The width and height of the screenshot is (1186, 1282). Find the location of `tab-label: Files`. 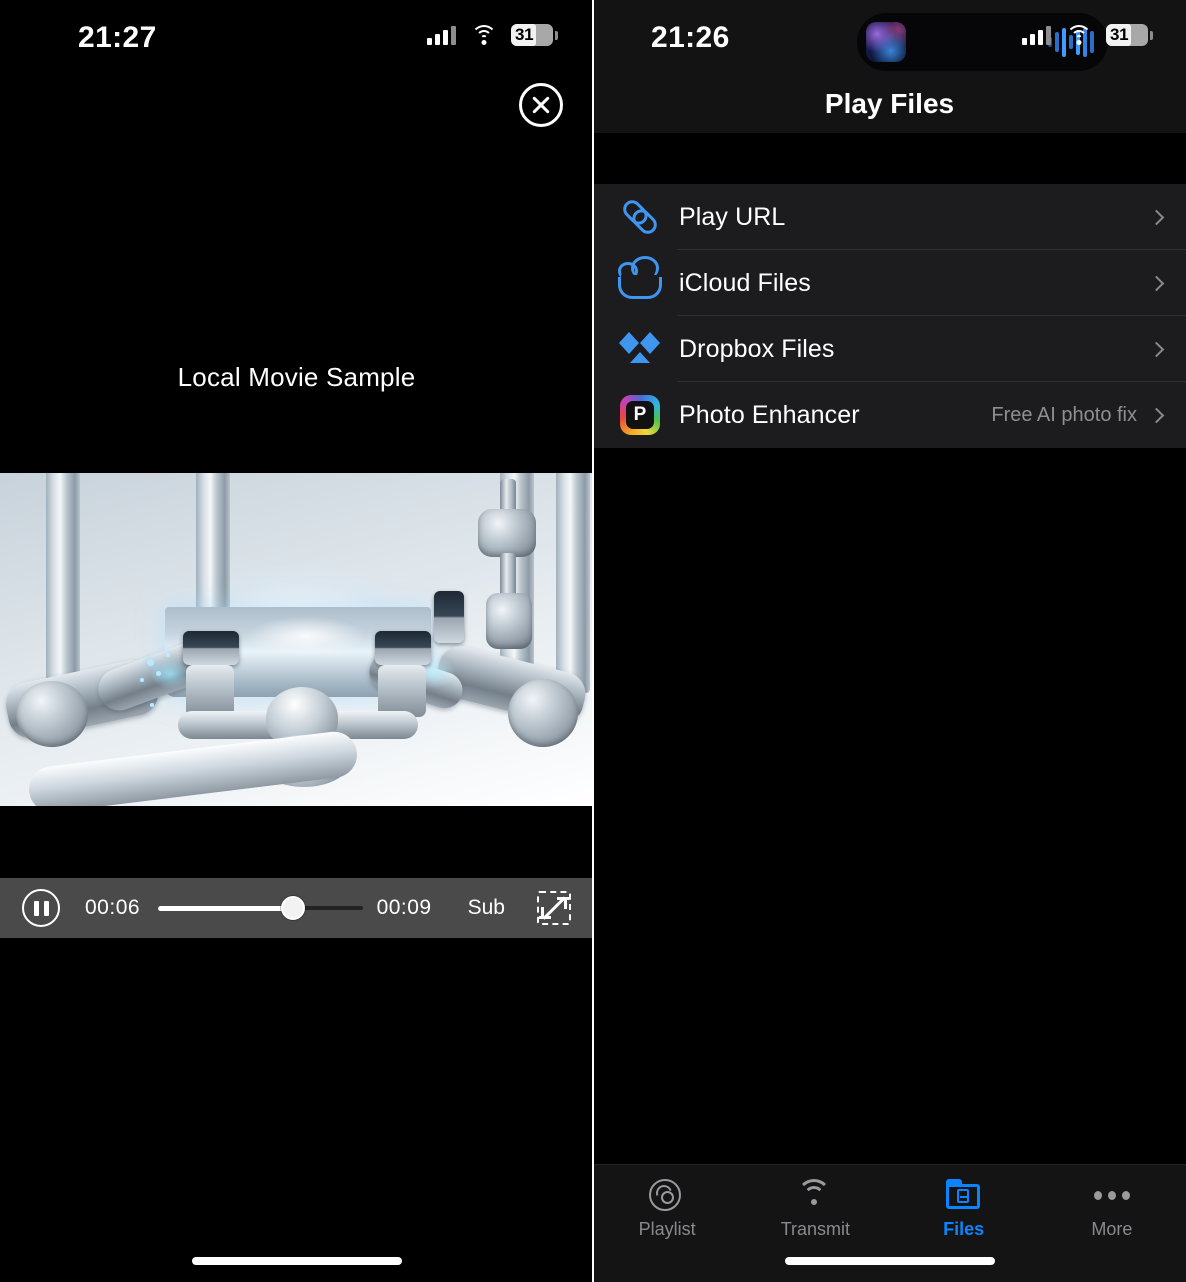

tab-label: Files is located at coordinates (964, 1229).